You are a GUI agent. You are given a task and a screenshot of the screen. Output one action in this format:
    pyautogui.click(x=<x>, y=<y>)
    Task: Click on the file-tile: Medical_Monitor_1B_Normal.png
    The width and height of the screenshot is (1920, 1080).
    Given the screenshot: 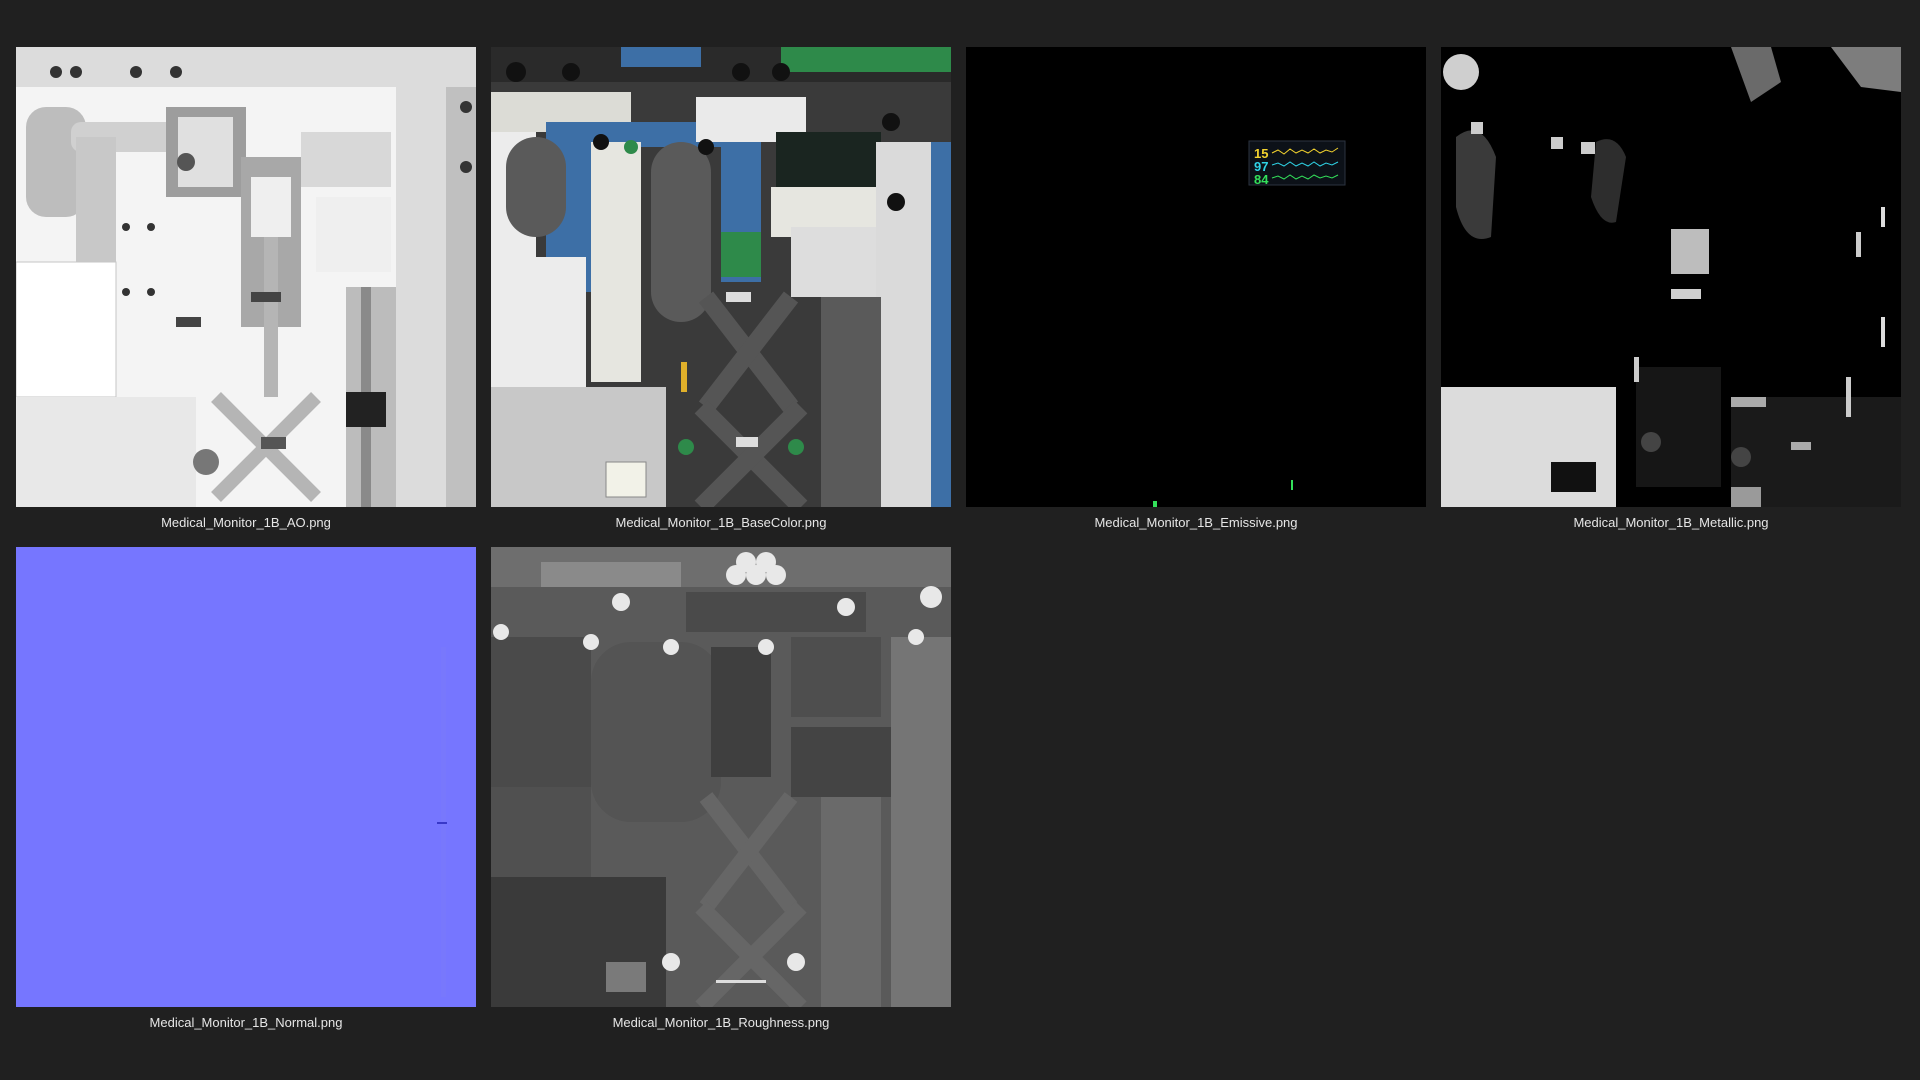 What is the action you would take?
    pyautogui.click(x=246, y=789)
    